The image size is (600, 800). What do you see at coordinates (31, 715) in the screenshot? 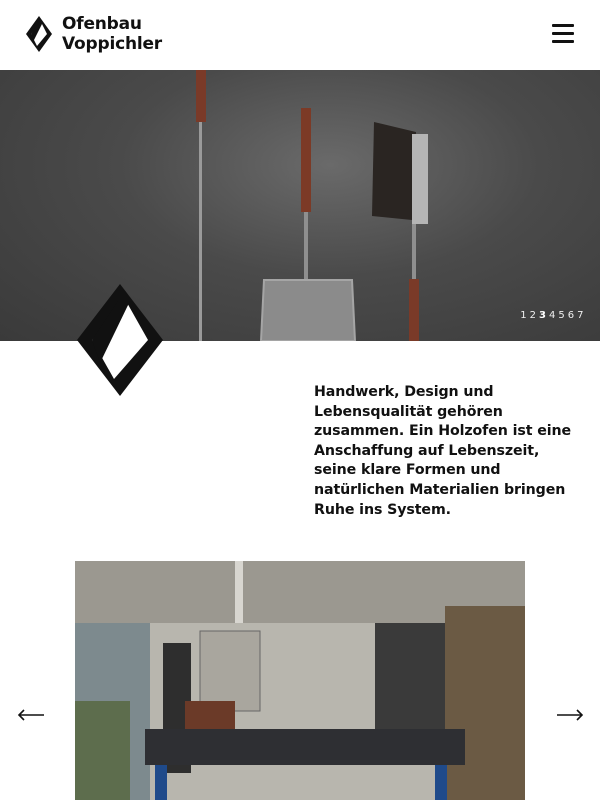
I see `arrow-left-icon` at bounding box center [31, 715].